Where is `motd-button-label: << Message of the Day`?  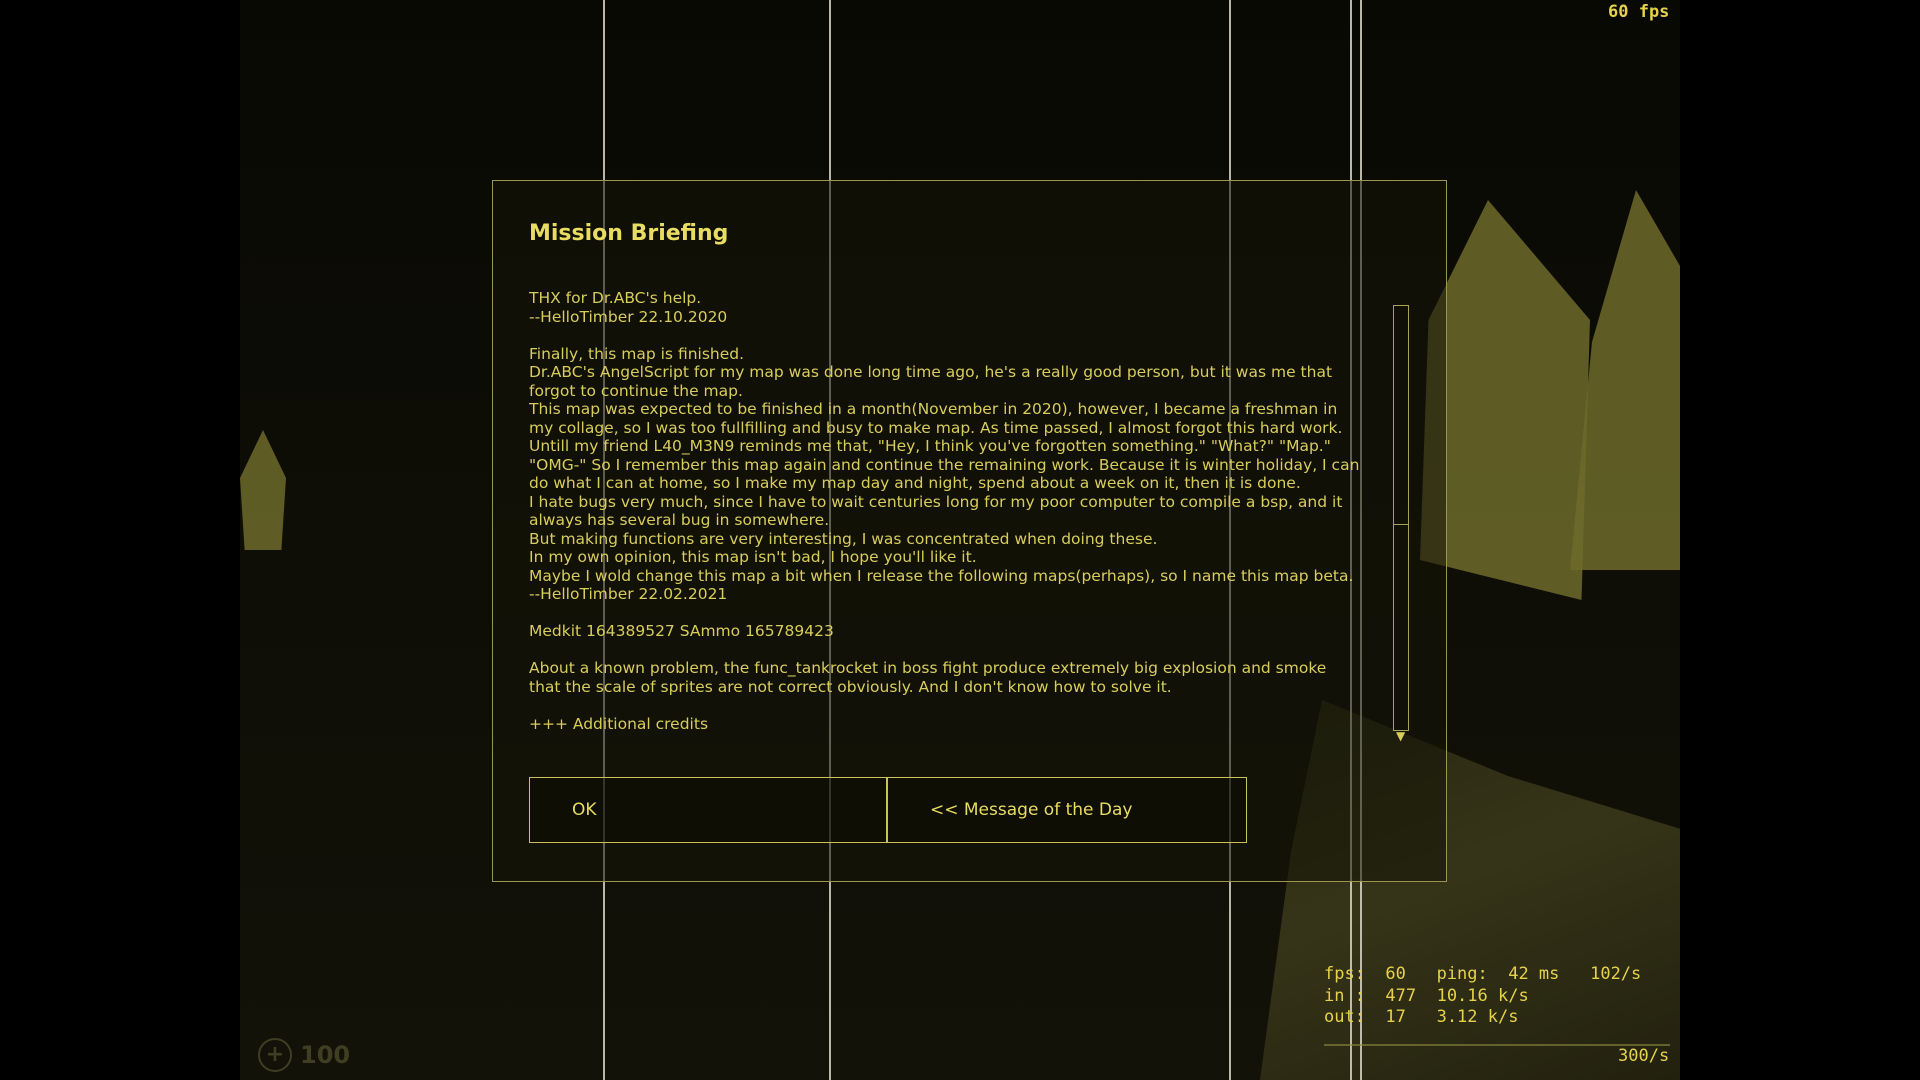 motd-button-label: << Message of the Day is located at coordinates (1031, 810).